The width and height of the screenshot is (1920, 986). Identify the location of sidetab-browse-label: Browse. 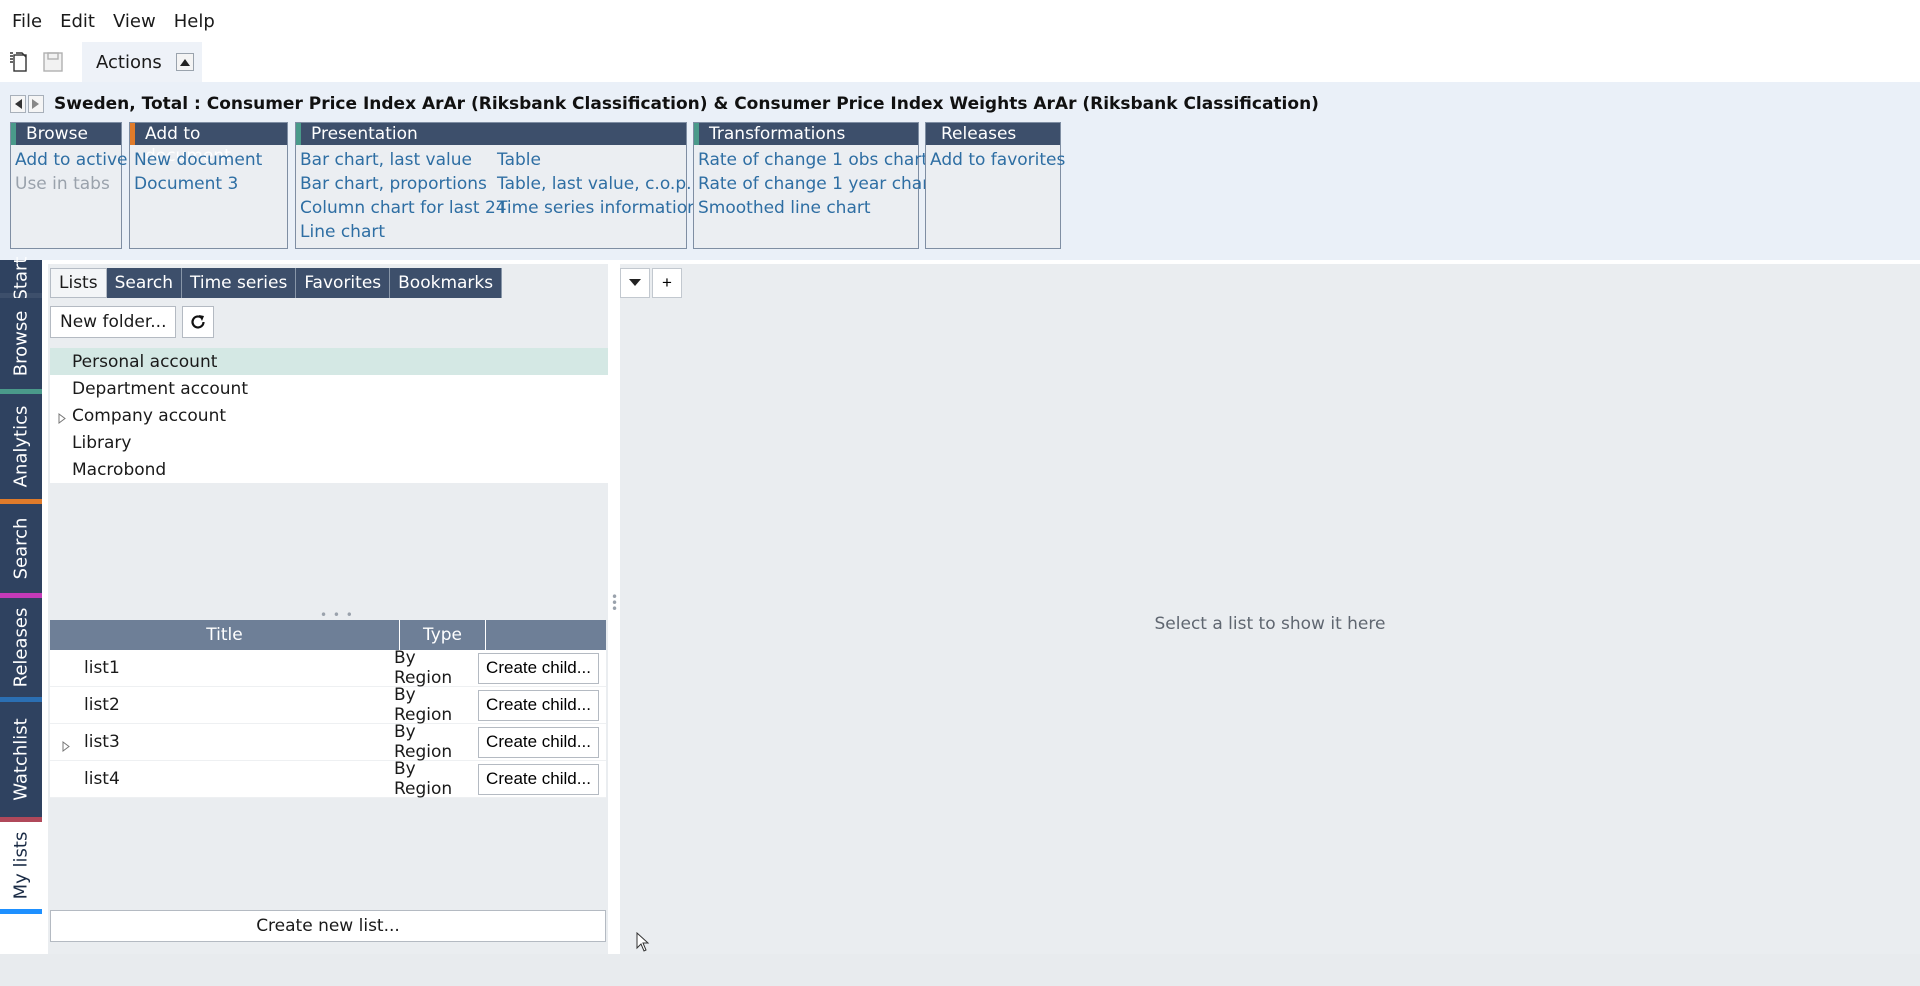
(21, 343).